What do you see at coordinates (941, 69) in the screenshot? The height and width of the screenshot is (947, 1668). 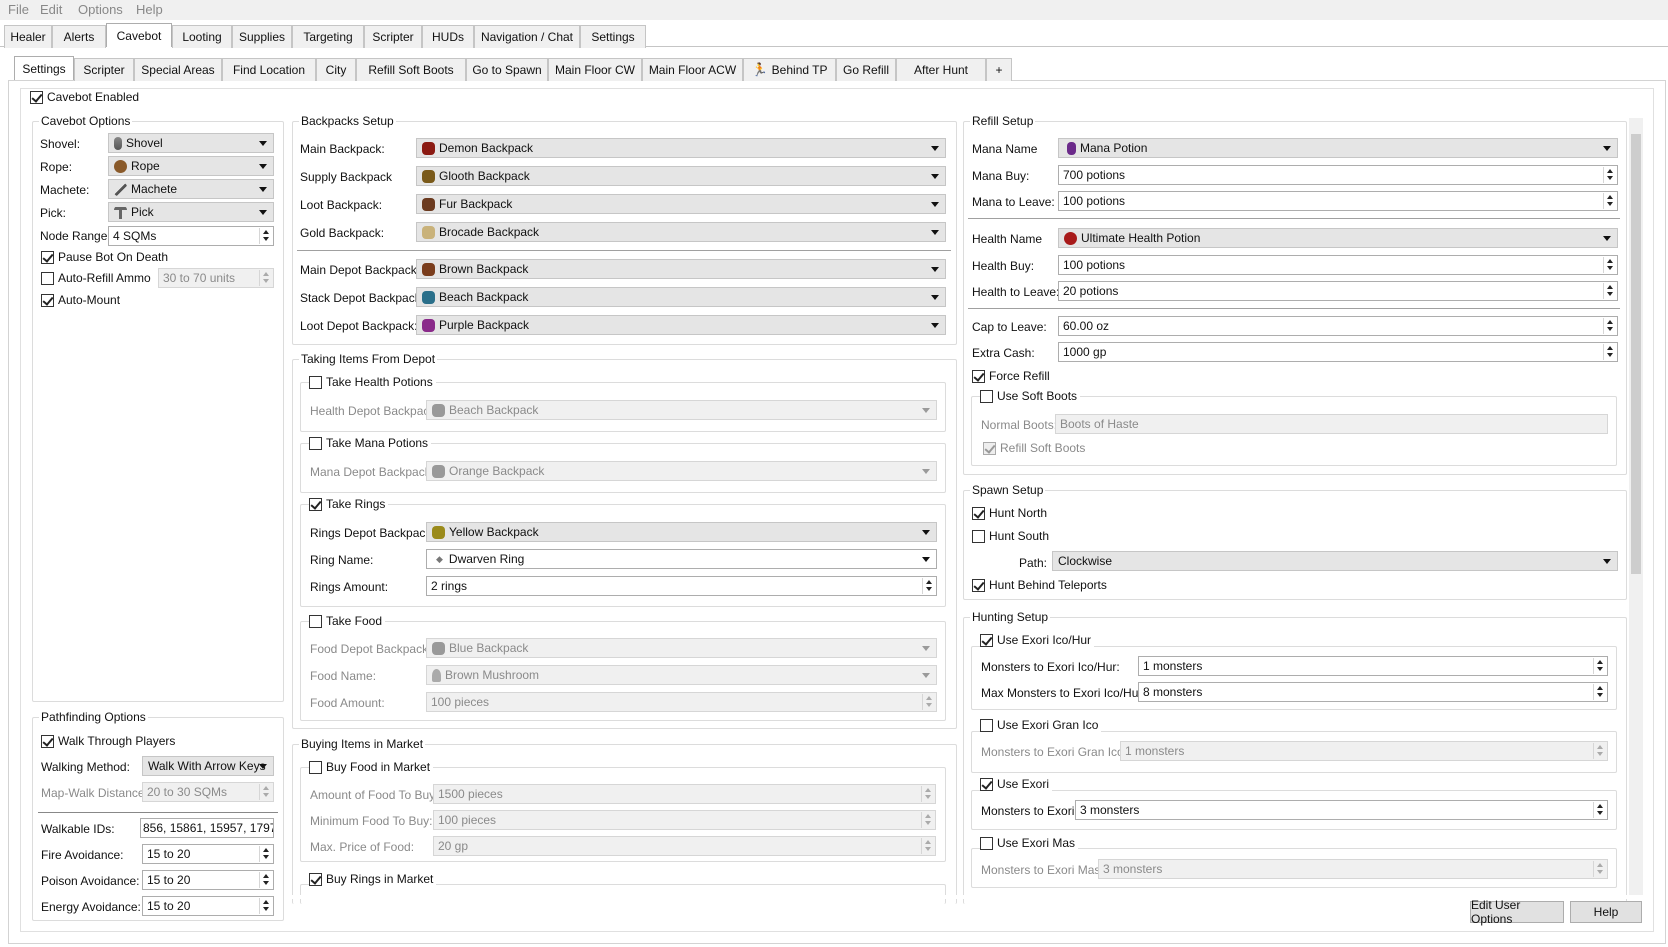 I see `subtab-after-hunt: After Hunt` at bounding box center [941, 69].